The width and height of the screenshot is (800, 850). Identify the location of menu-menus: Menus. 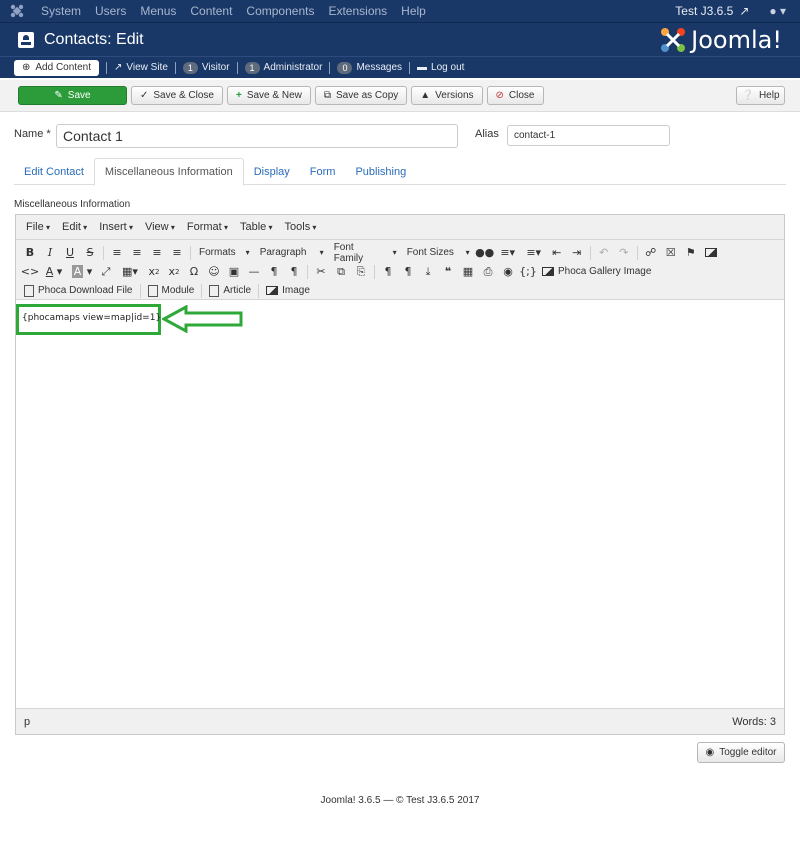
(158, 11).